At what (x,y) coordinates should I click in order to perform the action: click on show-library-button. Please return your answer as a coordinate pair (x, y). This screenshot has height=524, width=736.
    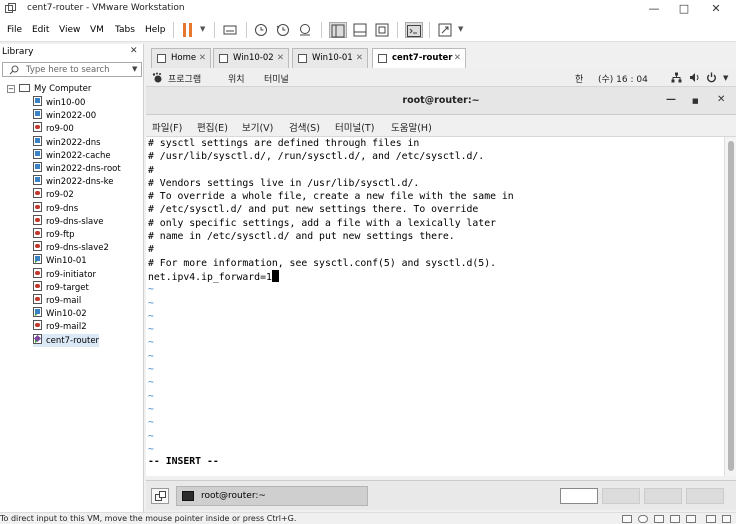
    Looking at the image, I should click on (338, 30).